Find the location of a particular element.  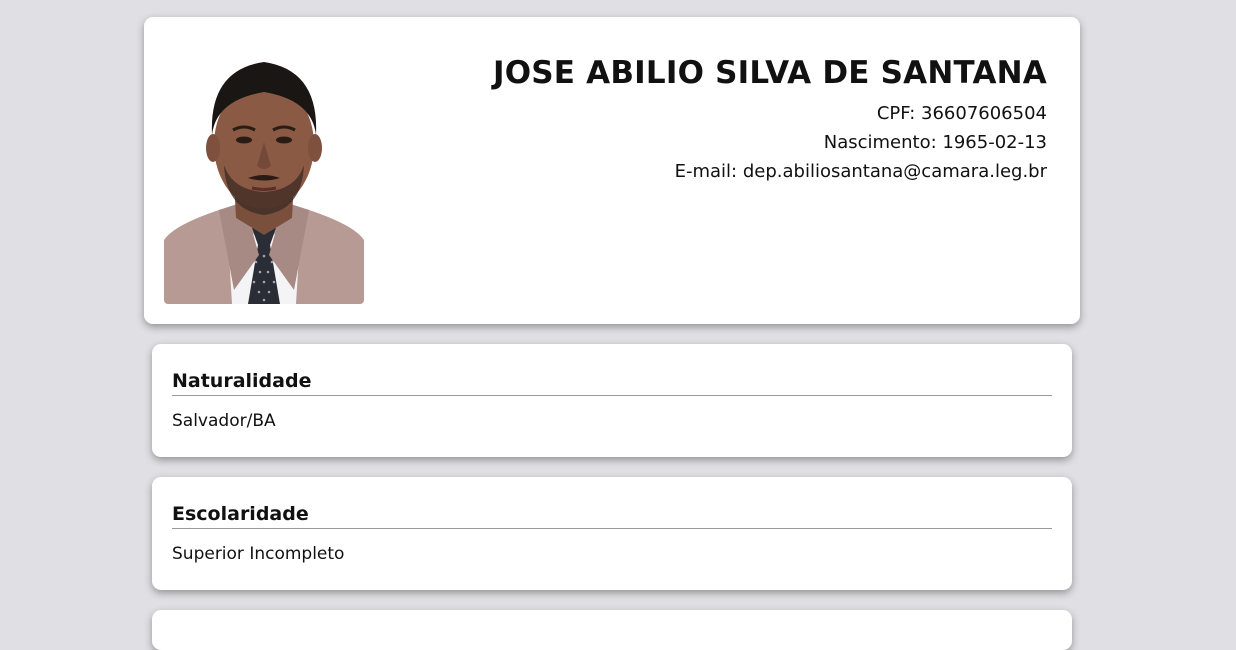

card-value: Salvador/BA is located at coordinates (224, 421).